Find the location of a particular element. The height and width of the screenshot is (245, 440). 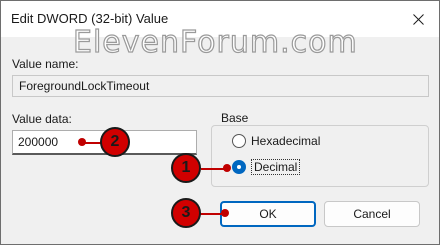

marker-3: 3 is located at coordinates (186, 213).